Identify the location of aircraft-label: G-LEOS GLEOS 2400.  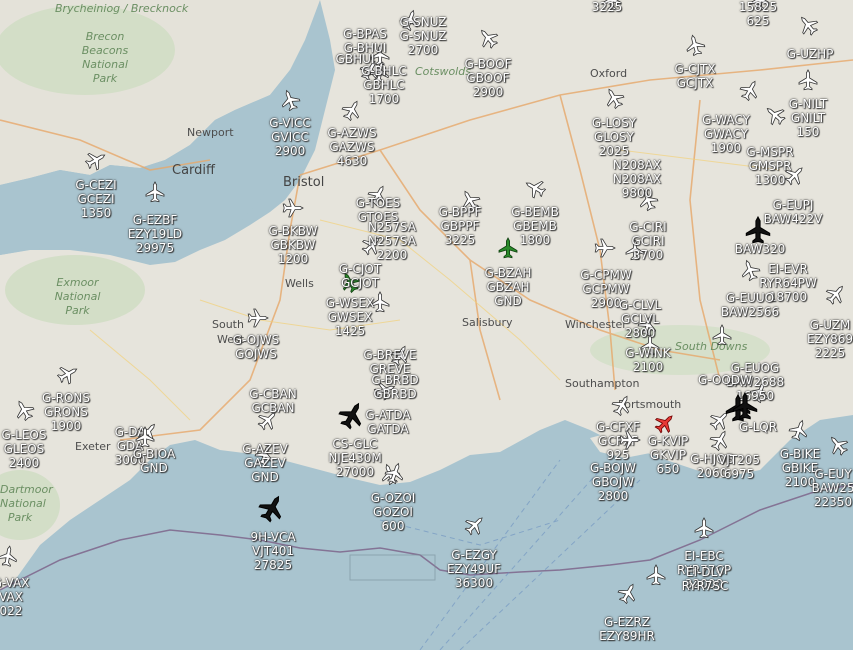
(24, 449).